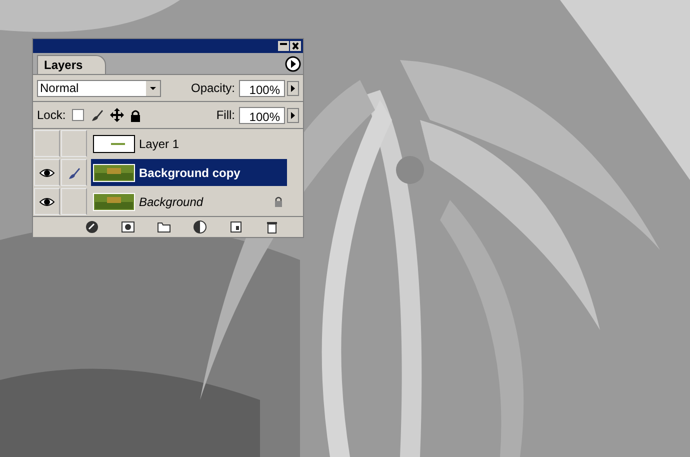 The image size is (690, 457). Describe the element at coordinates (71, 64) in the screenshot. I see `layers-tab: Layers` at that location.